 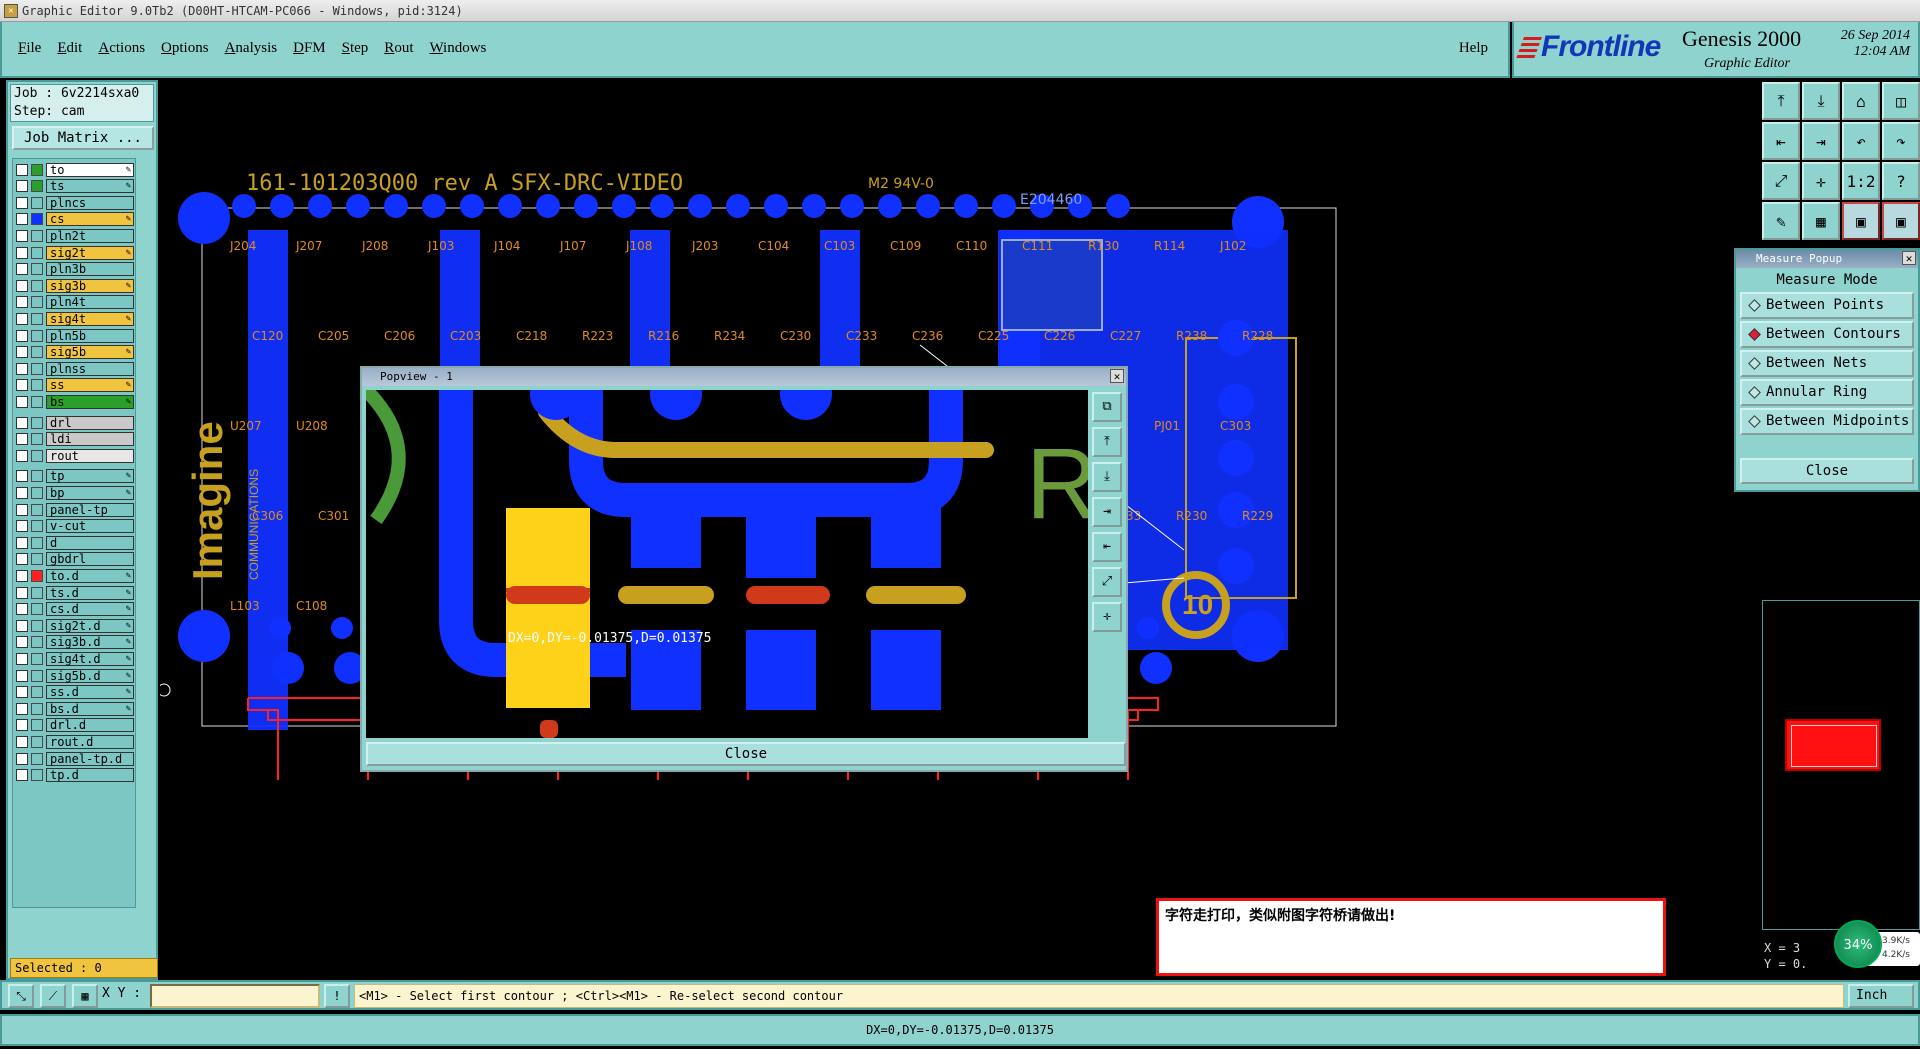 What do you see at coordinates (90, 559) in the screenshot?
I see `layer-name: gbdrl` at bounding box center [90, 559].